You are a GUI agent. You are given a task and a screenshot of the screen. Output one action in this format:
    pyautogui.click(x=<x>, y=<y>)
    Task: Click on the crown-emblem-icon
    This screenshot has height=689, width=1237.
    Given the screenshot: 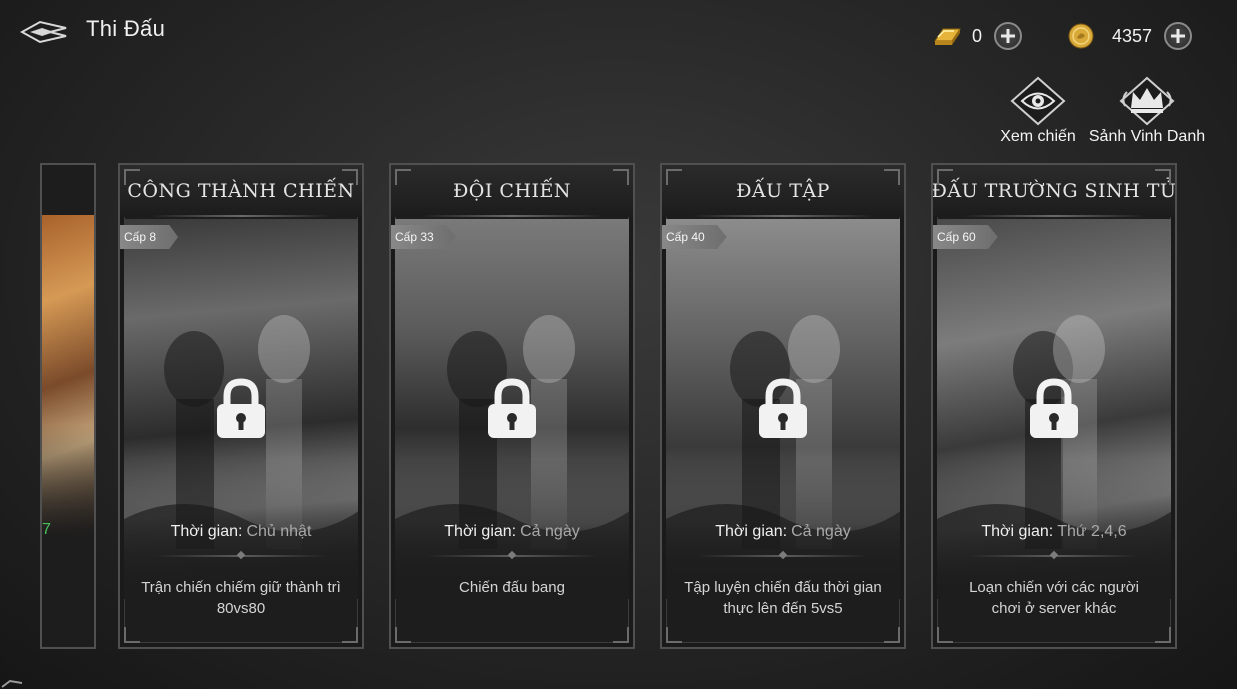 What is the action you would take?
    pyautogui.click(x=1147, y=101)
    